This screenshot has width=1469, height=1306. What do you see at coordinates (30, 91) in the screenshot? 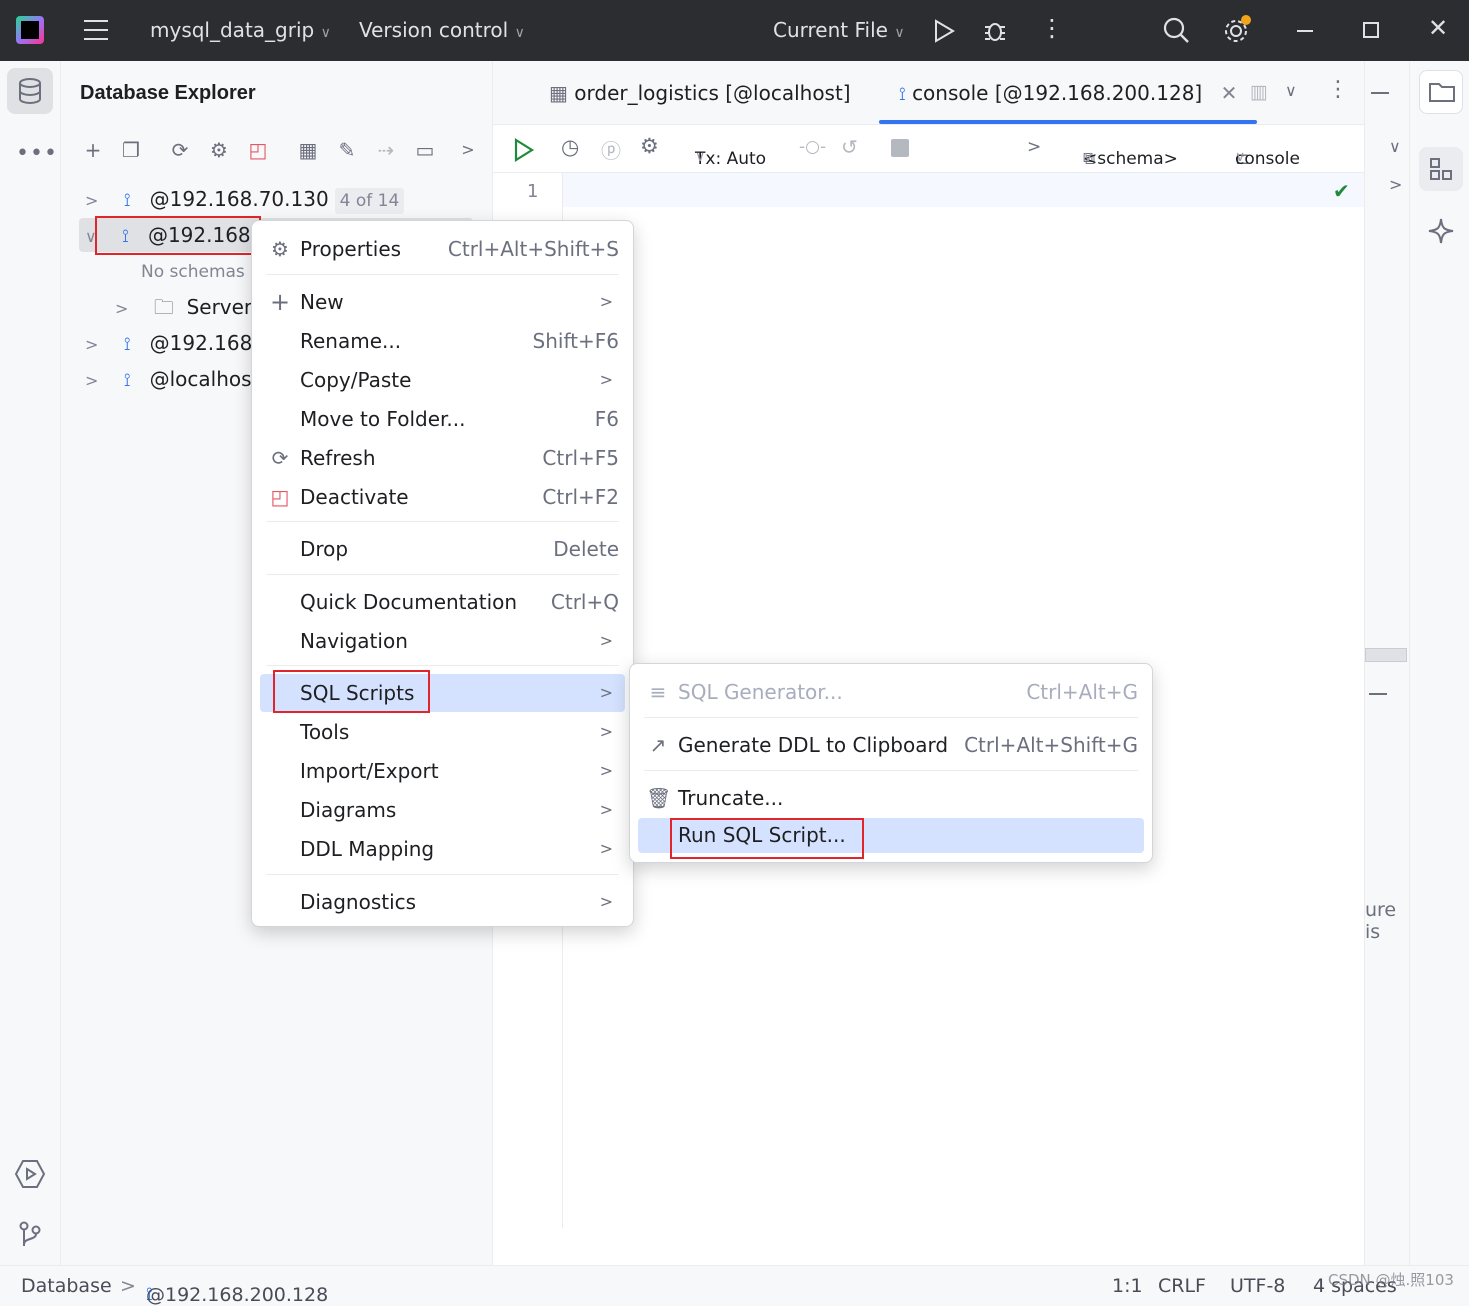
I see `database-tool-button` at bounding box center [30, 91].